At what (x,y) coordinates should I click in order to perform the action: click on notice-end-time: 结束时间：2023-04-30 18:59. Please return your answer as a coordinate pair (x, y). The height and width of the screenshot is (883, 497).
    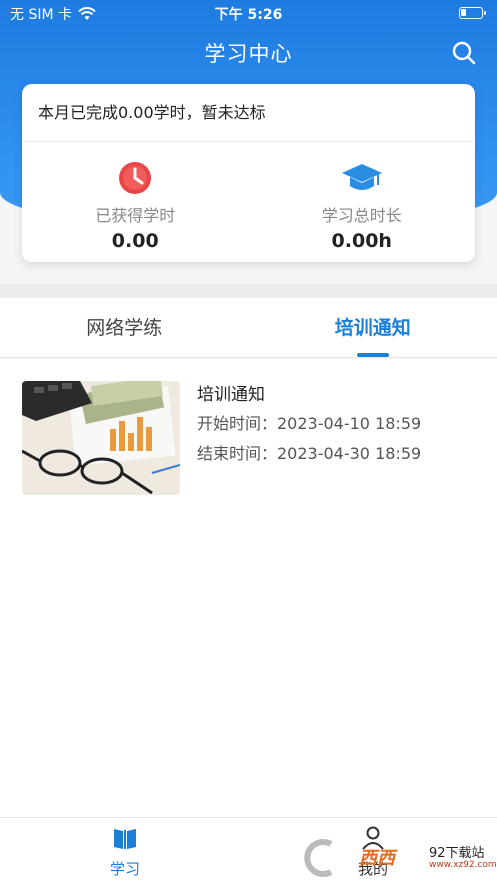
    Looking at the image, I should click on (309, 453).